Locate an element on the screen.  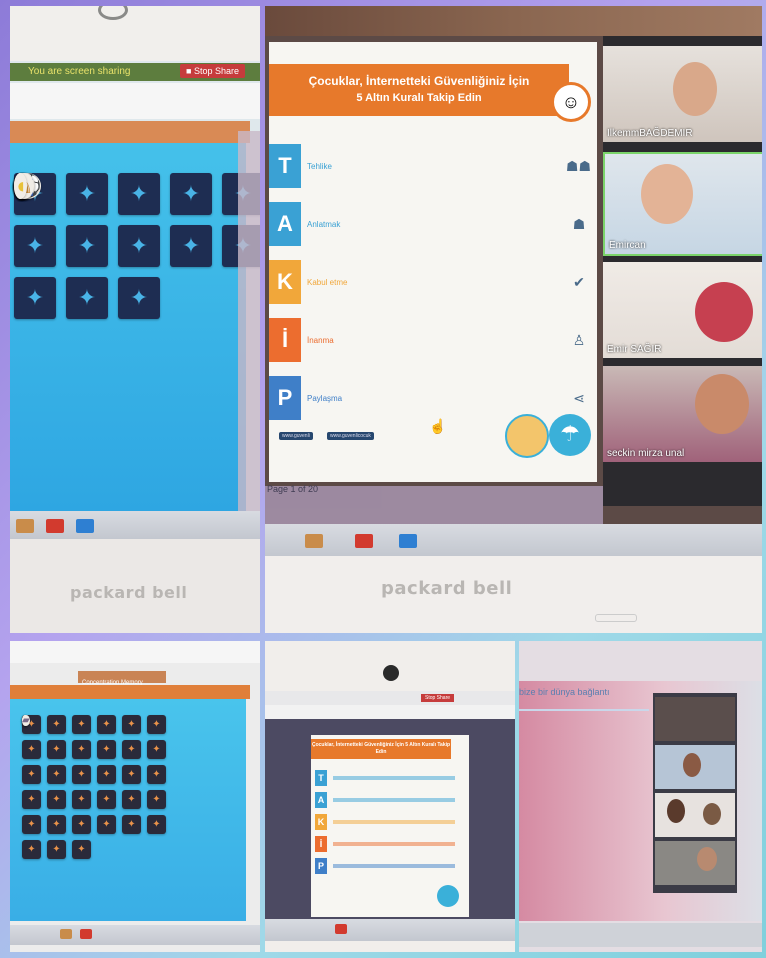
rule-row: A is located at coordinates (385, 800).